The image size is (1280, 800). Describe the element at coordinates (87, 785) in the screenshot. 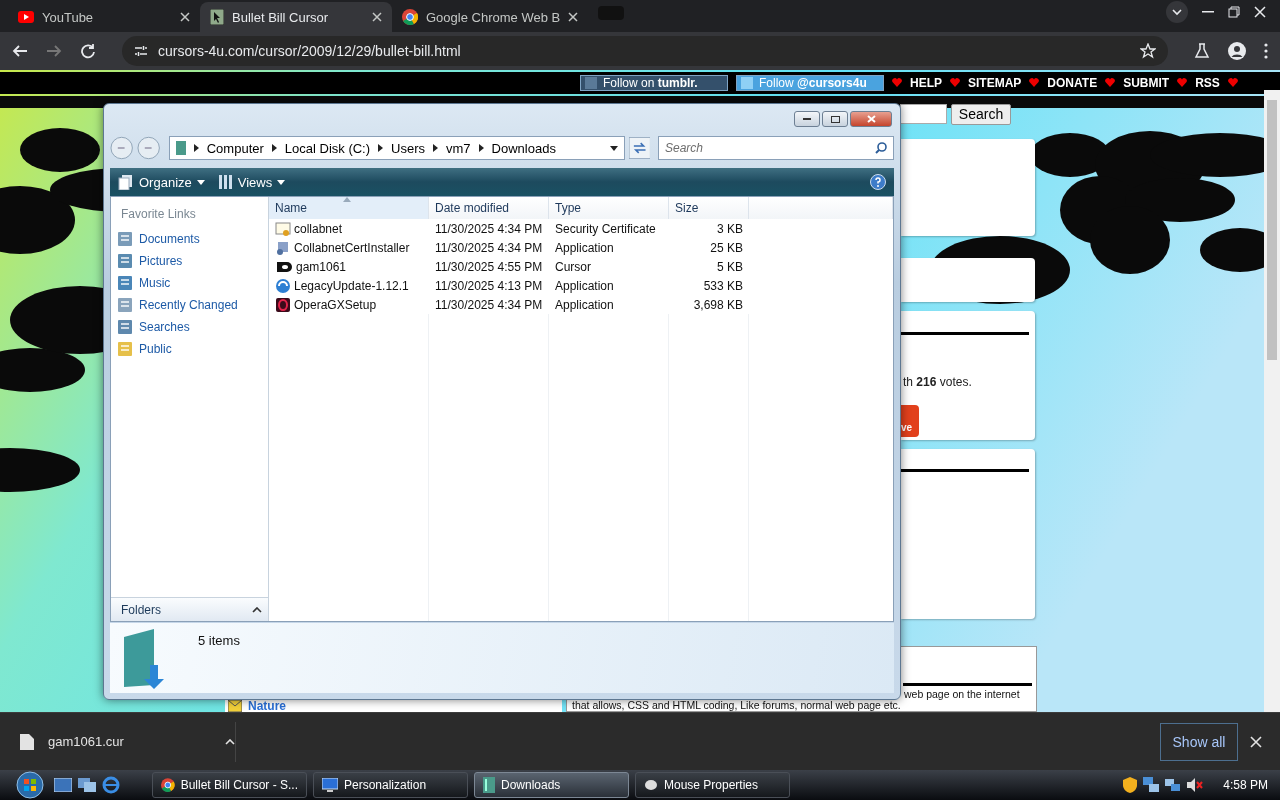

I see `windows-icon` at that location.